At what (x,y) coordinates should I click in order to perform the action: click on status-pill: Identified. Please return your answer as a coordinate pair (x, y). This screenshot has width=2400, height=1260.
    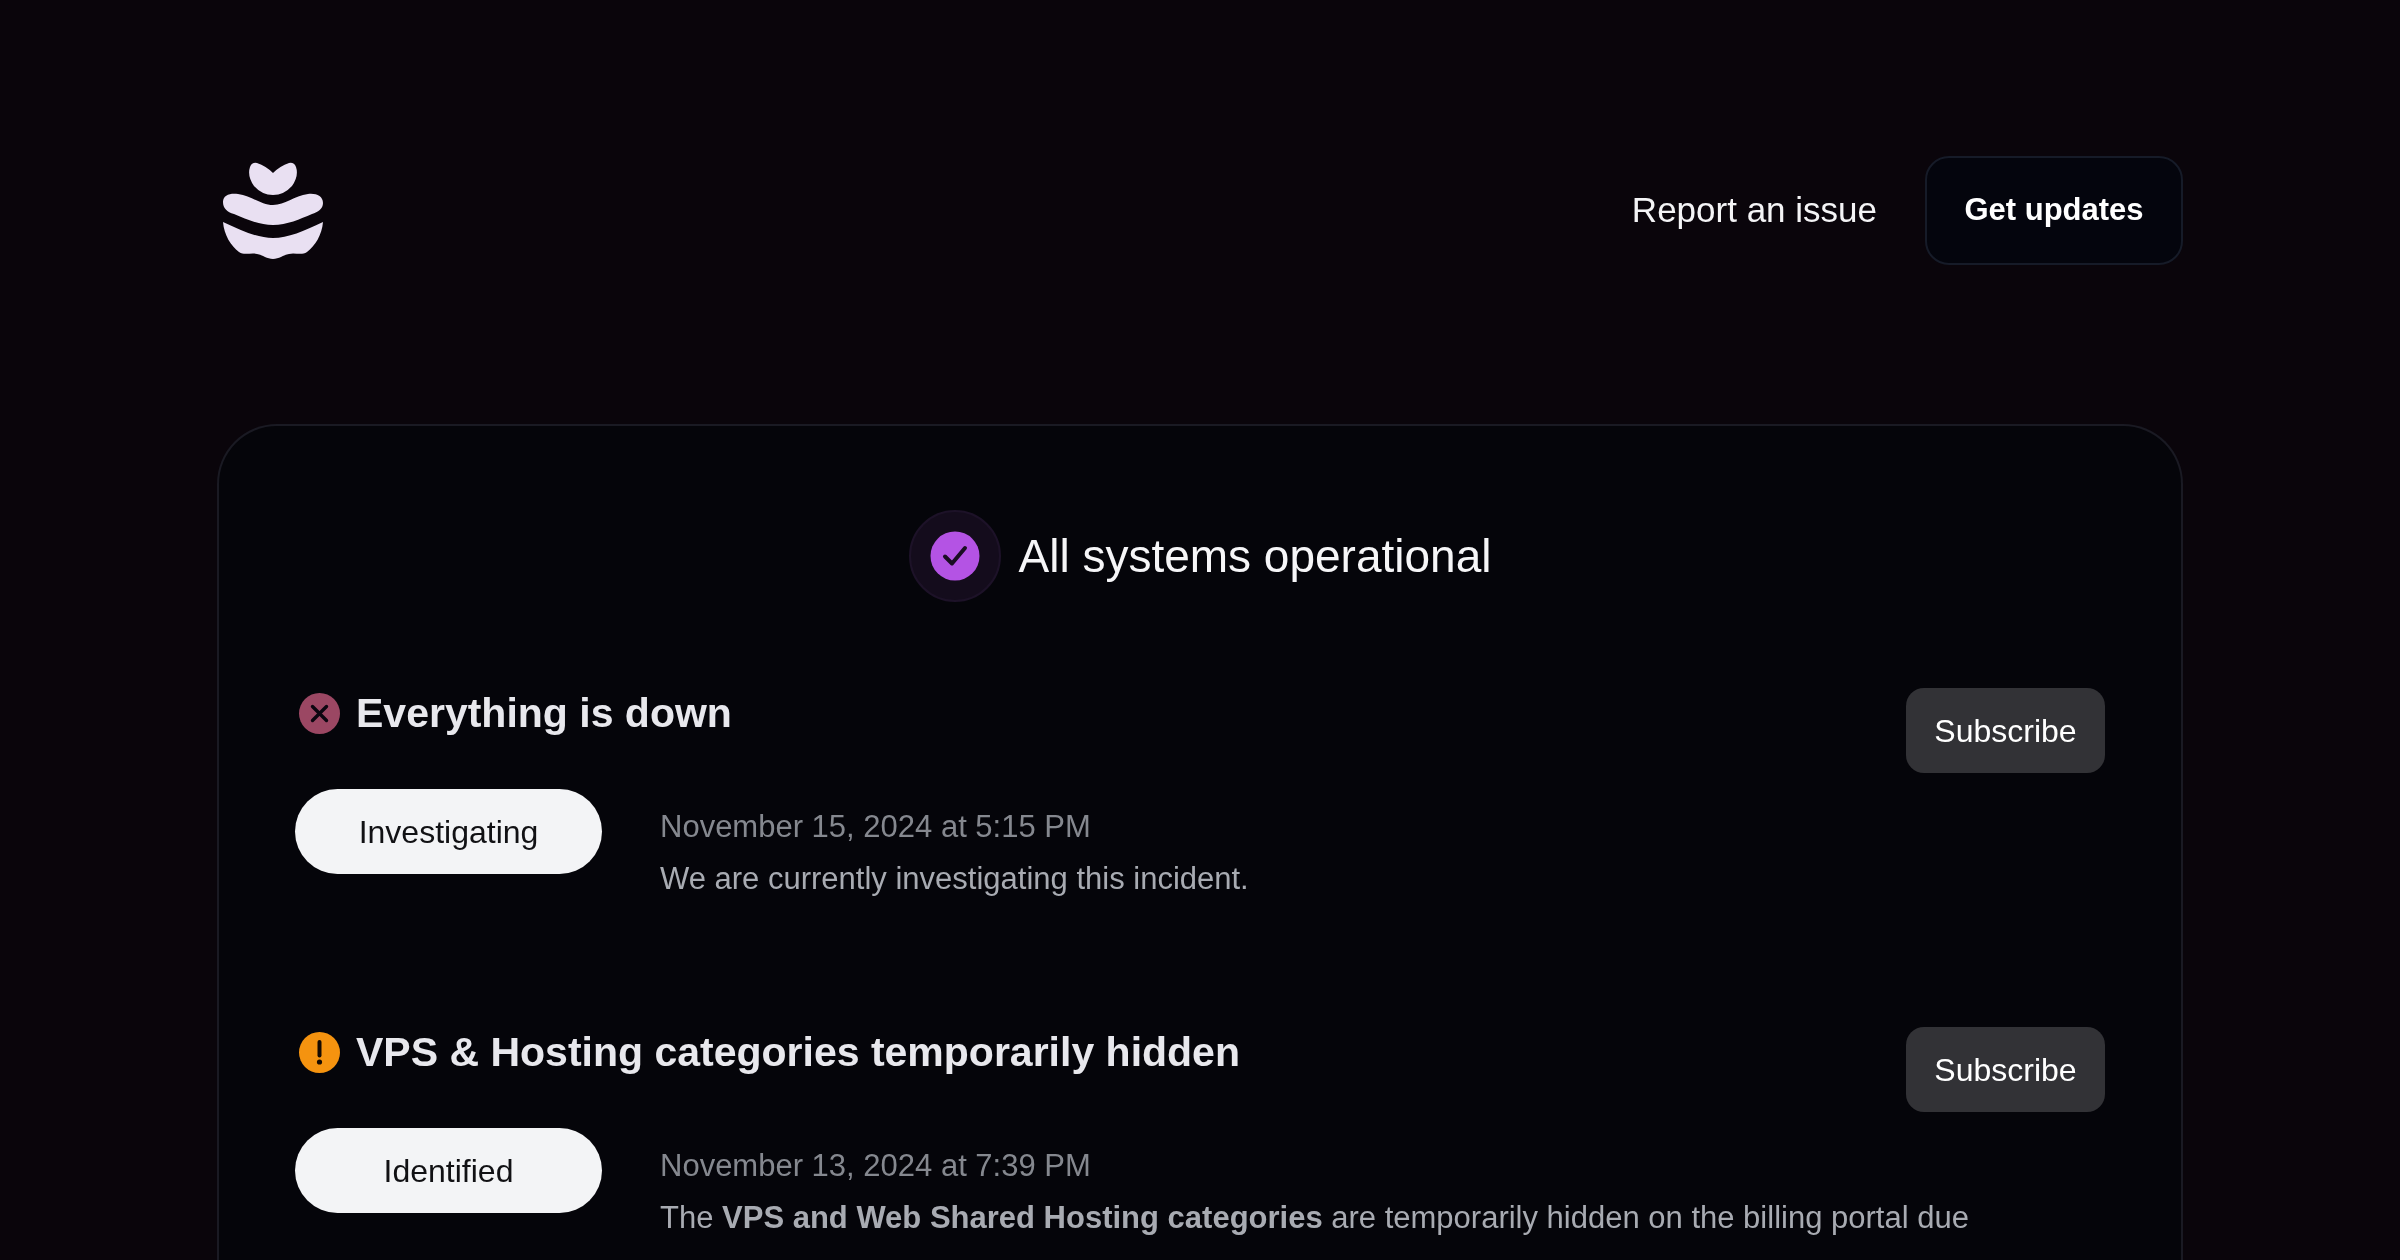
    Looking at the image, I should click on (448, 1170).